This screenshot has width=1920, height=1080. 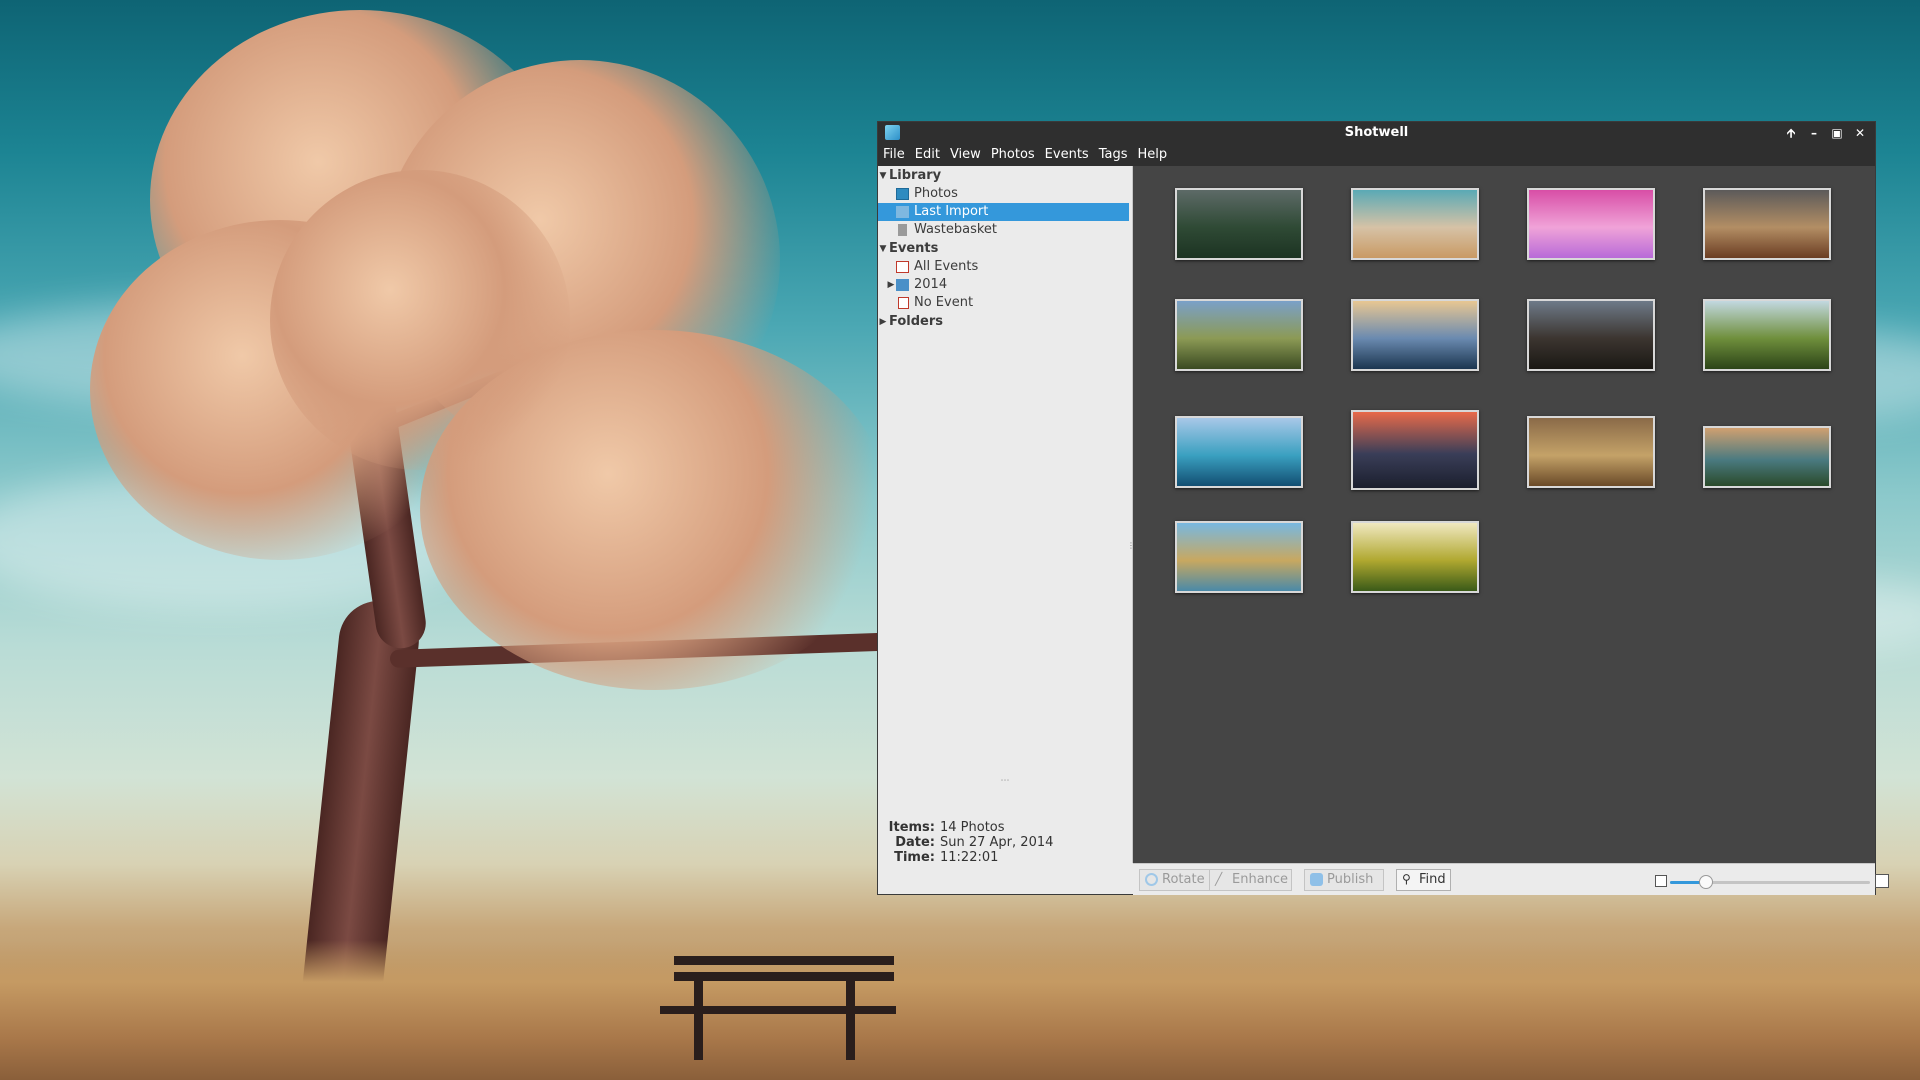 What do you see at coordinates (1661, 881) in the screenshot?
I see `zoom-out-icon` at bounding box center [1661, 881].